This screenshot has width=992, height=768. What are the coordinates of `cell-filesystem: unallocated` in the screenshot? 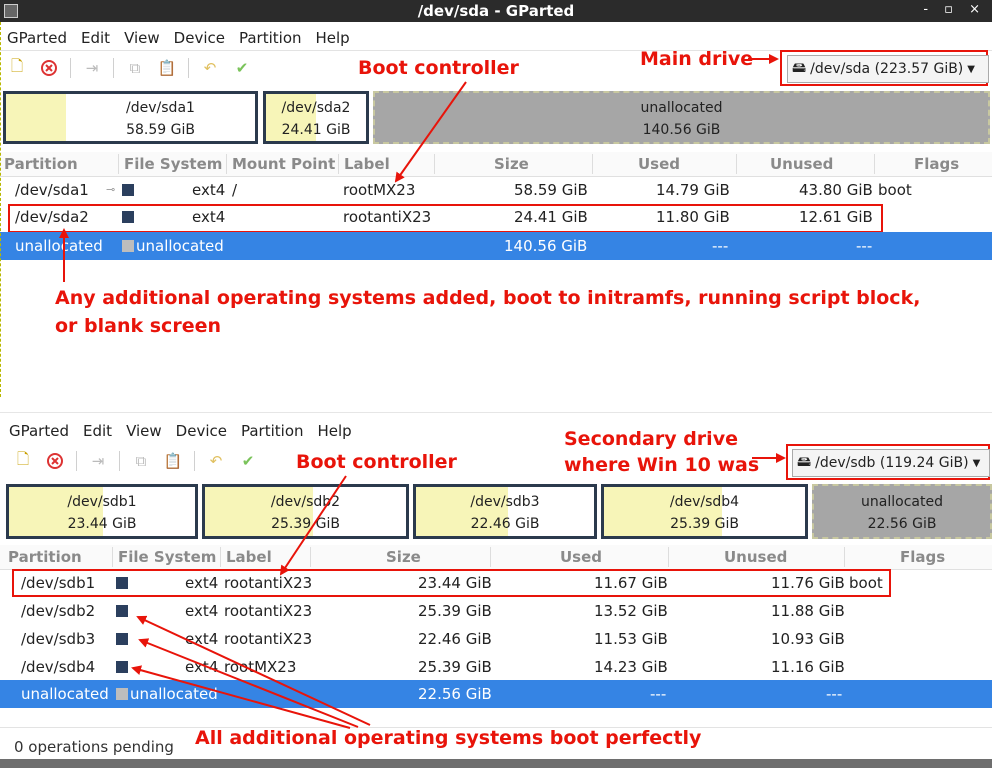 It's located at (174, 694).